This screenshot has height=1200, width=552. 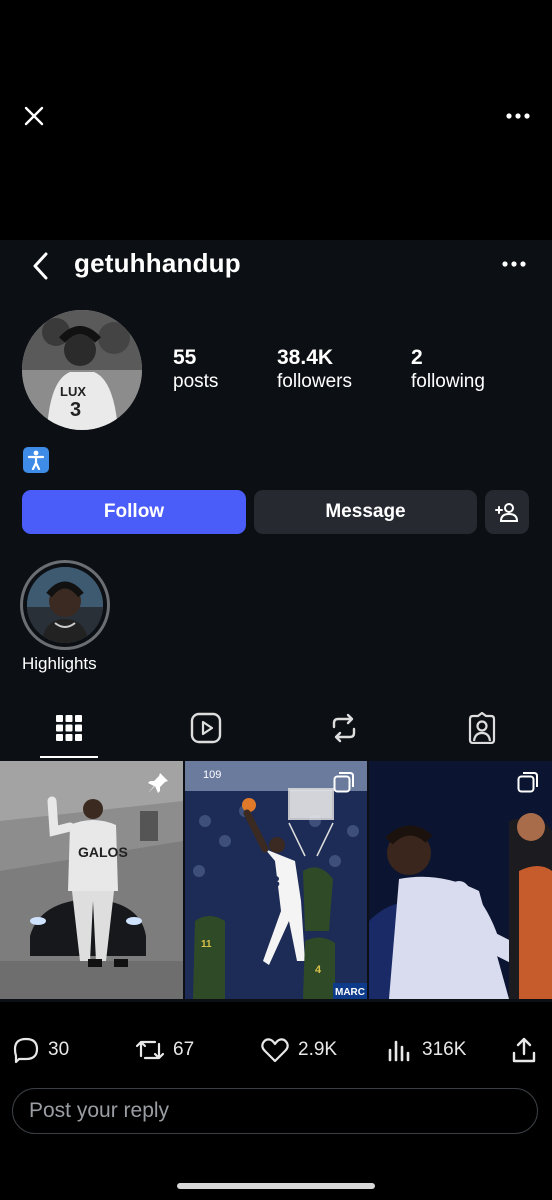 I want to click on posts-label: posts, so click(x=196, y=381).